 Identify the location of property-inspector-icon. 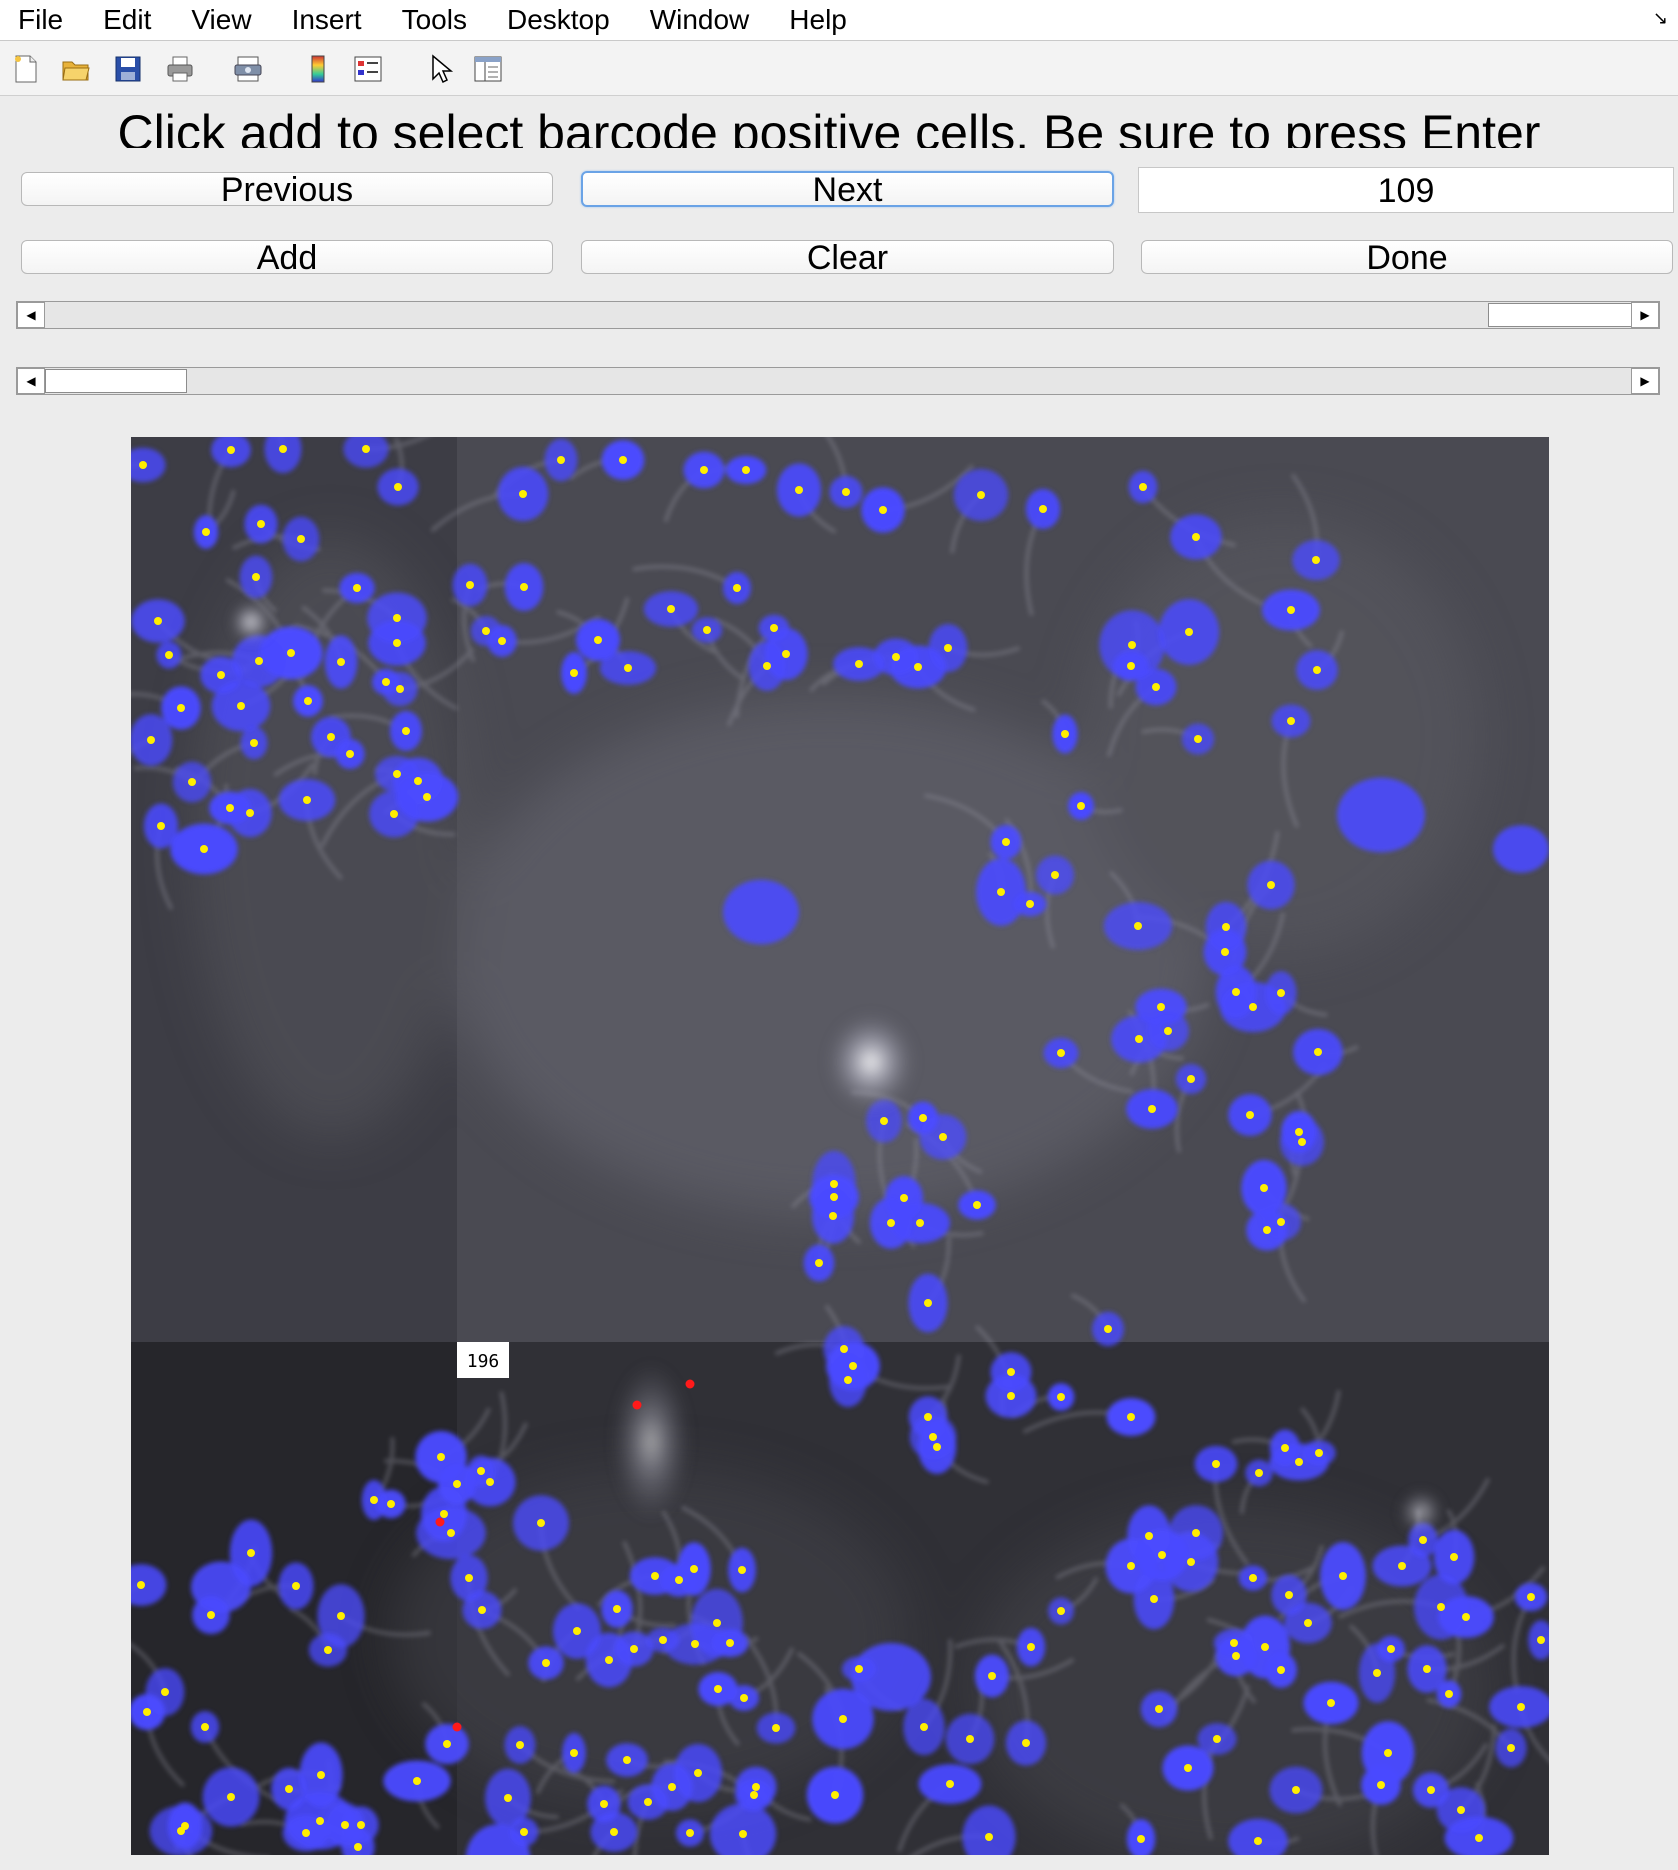
(488, 69).